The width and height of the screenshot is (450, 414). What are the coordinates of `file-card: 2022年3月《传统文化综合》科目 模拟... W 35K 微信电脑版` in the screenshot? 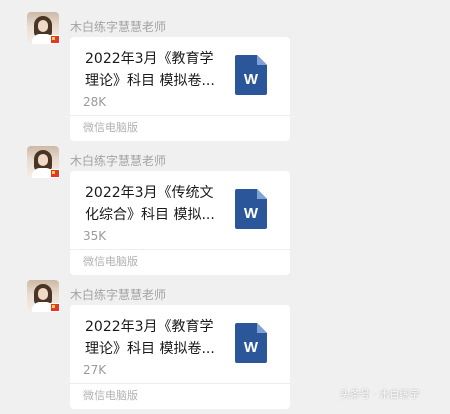 It's located at (180, 223).